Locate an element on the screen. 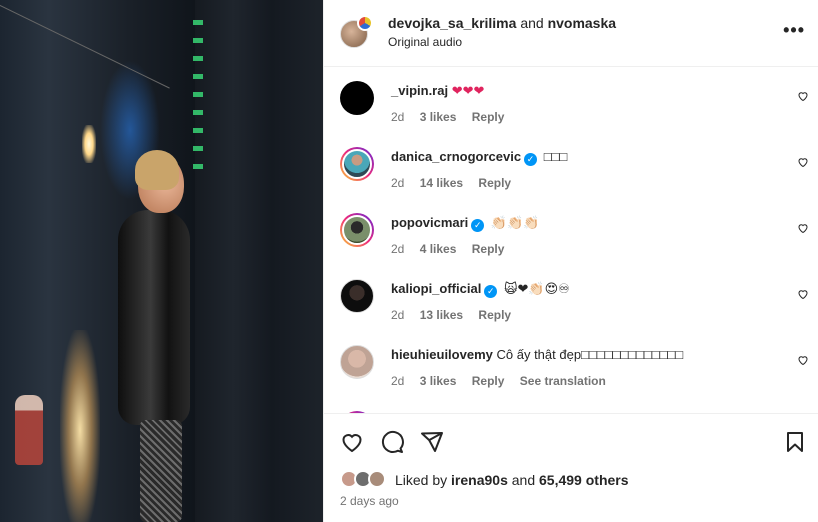  led-strip is located at coordinates (198, 95).